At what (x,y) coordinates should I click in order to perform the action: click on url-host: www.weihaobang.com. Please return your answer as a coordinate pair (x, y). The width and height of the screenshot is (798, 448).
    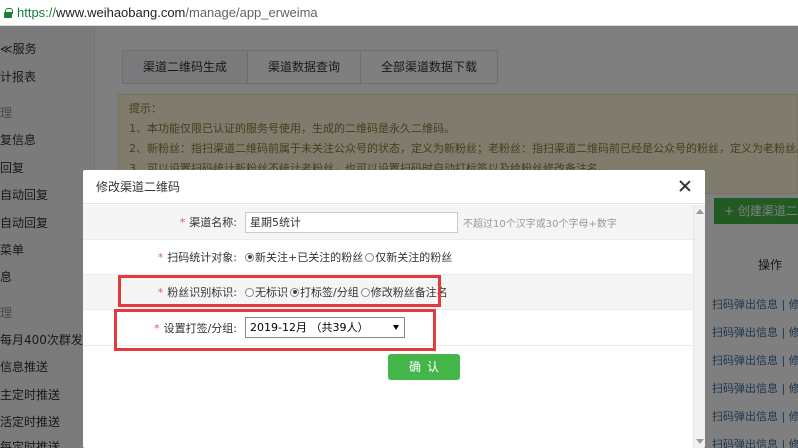
    Looking at the image, I should click on (121, 12).